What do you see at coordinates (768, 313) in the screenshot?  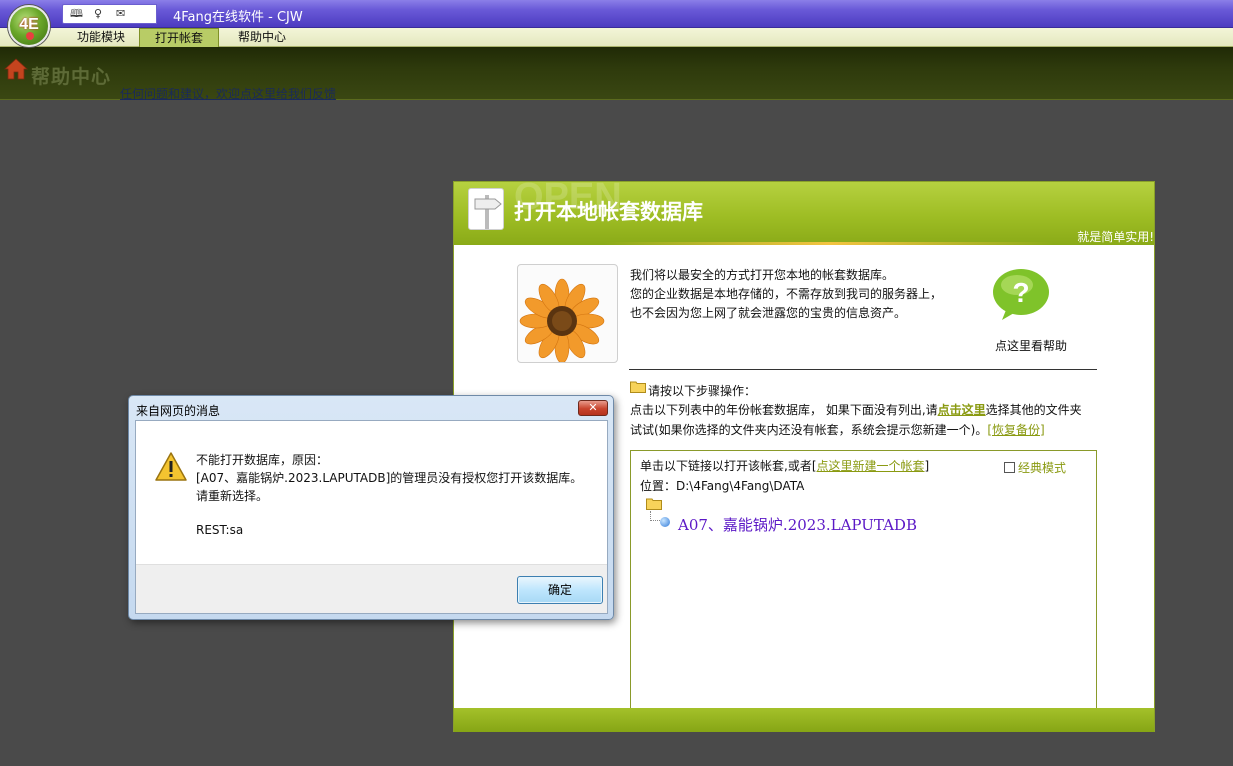 I see `intro-line: 也不会因为您上网了就会泄露您的宝贵的信息资产。` at bounding box center [768, 313].